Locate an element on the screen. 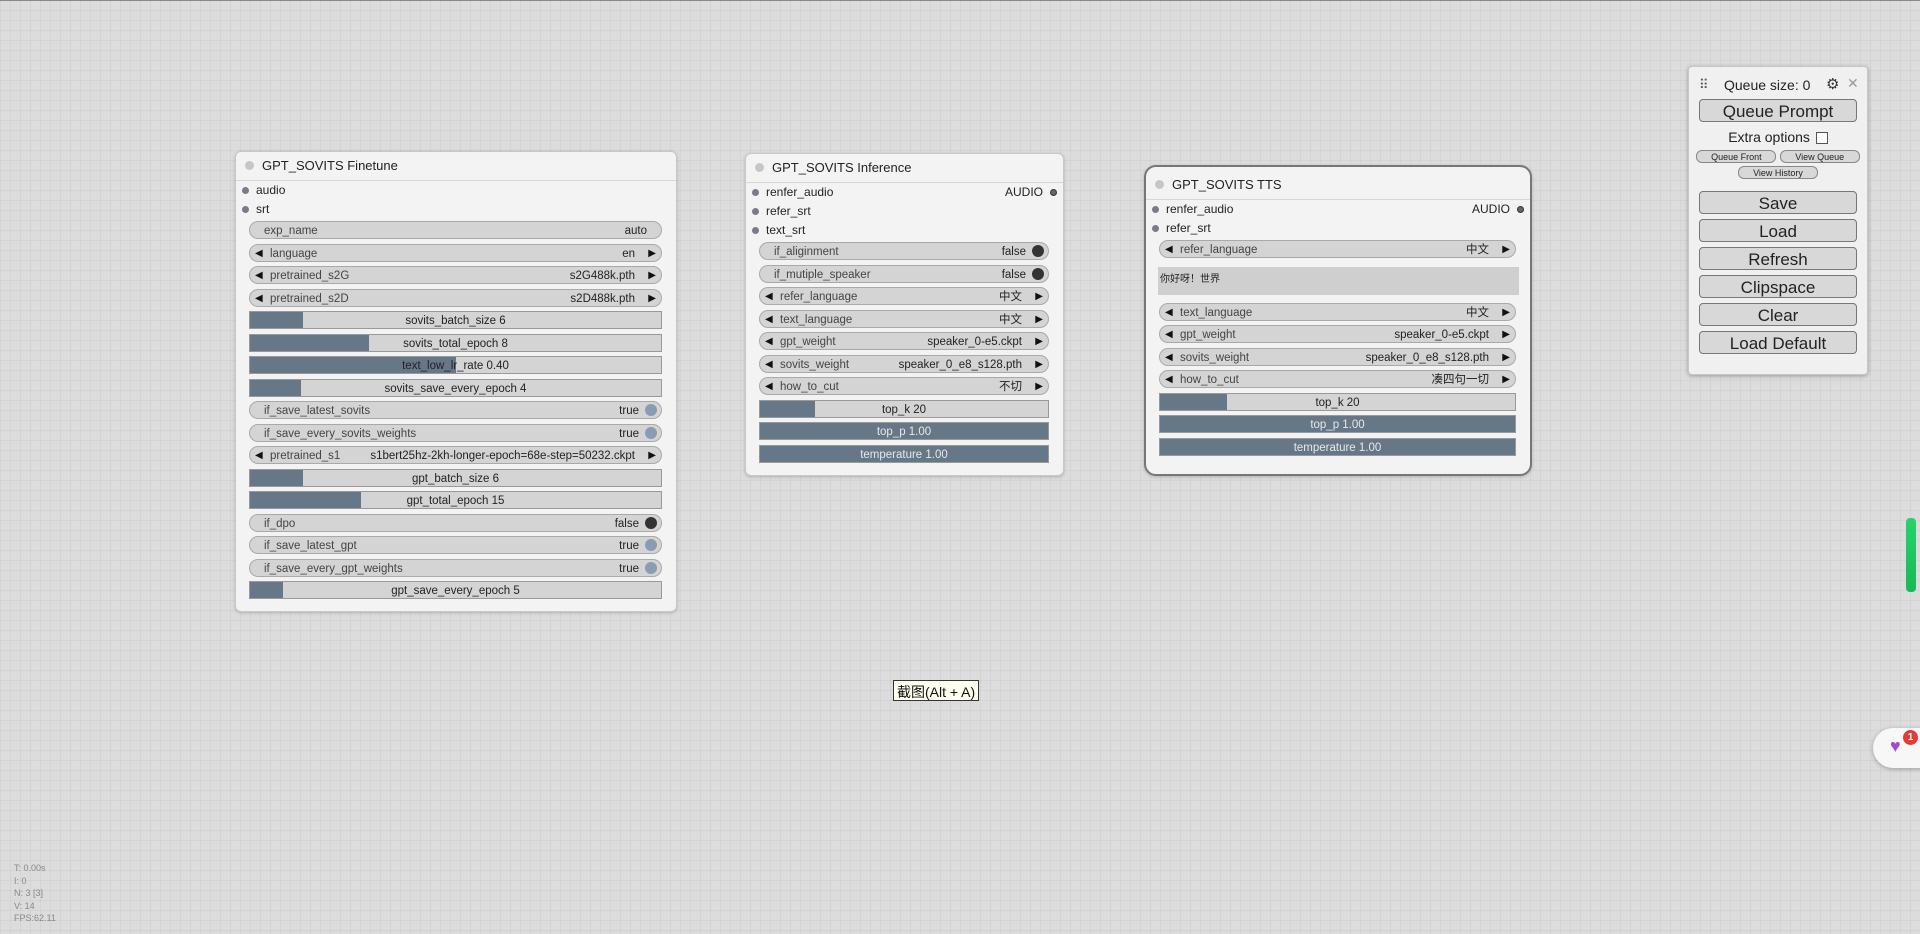 The width and height of the screenshot is (1920, 934). settings-gear-icon: ⚙ is located at coordinates (1832, 85).